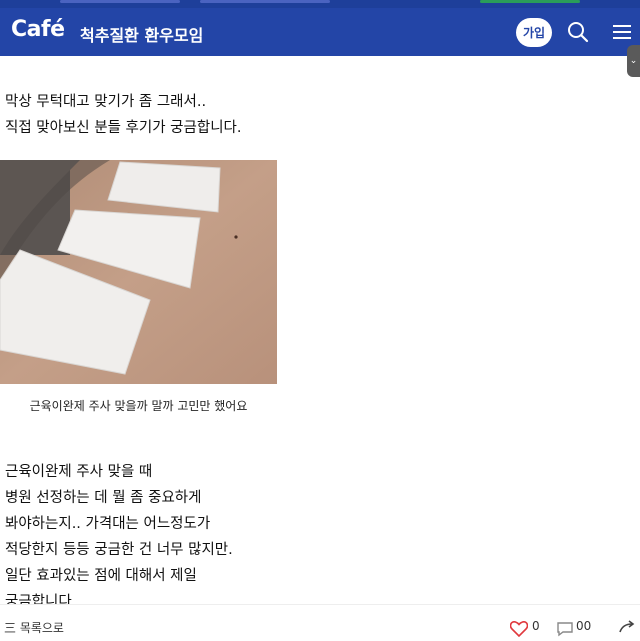 The image size is (640, 641). What do you see at coordinates (138, 406) in the screenshot?
I see `image-caption: 근육이완제 주사 맞을까 말까 고민만 했어요` at bounding box center [138, 406].